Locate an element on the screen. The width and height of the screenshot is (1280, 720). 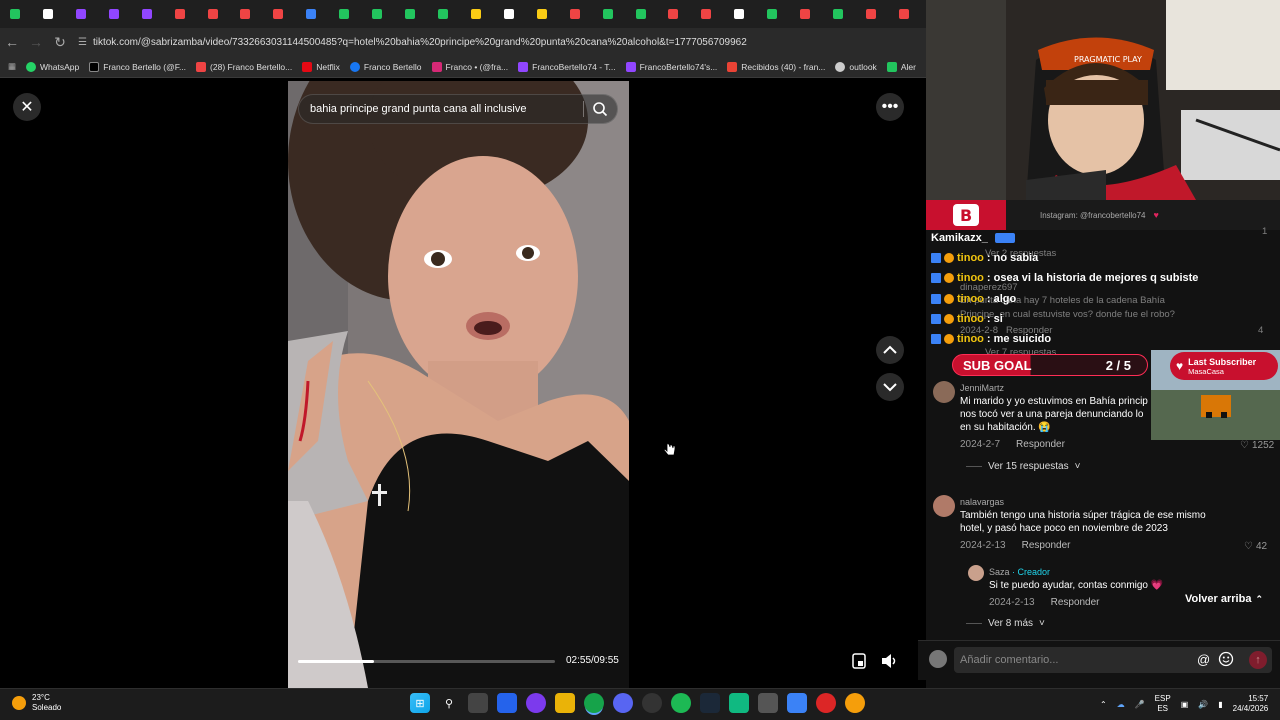
close-icon: ✕ is located at coordinates (27, 107).